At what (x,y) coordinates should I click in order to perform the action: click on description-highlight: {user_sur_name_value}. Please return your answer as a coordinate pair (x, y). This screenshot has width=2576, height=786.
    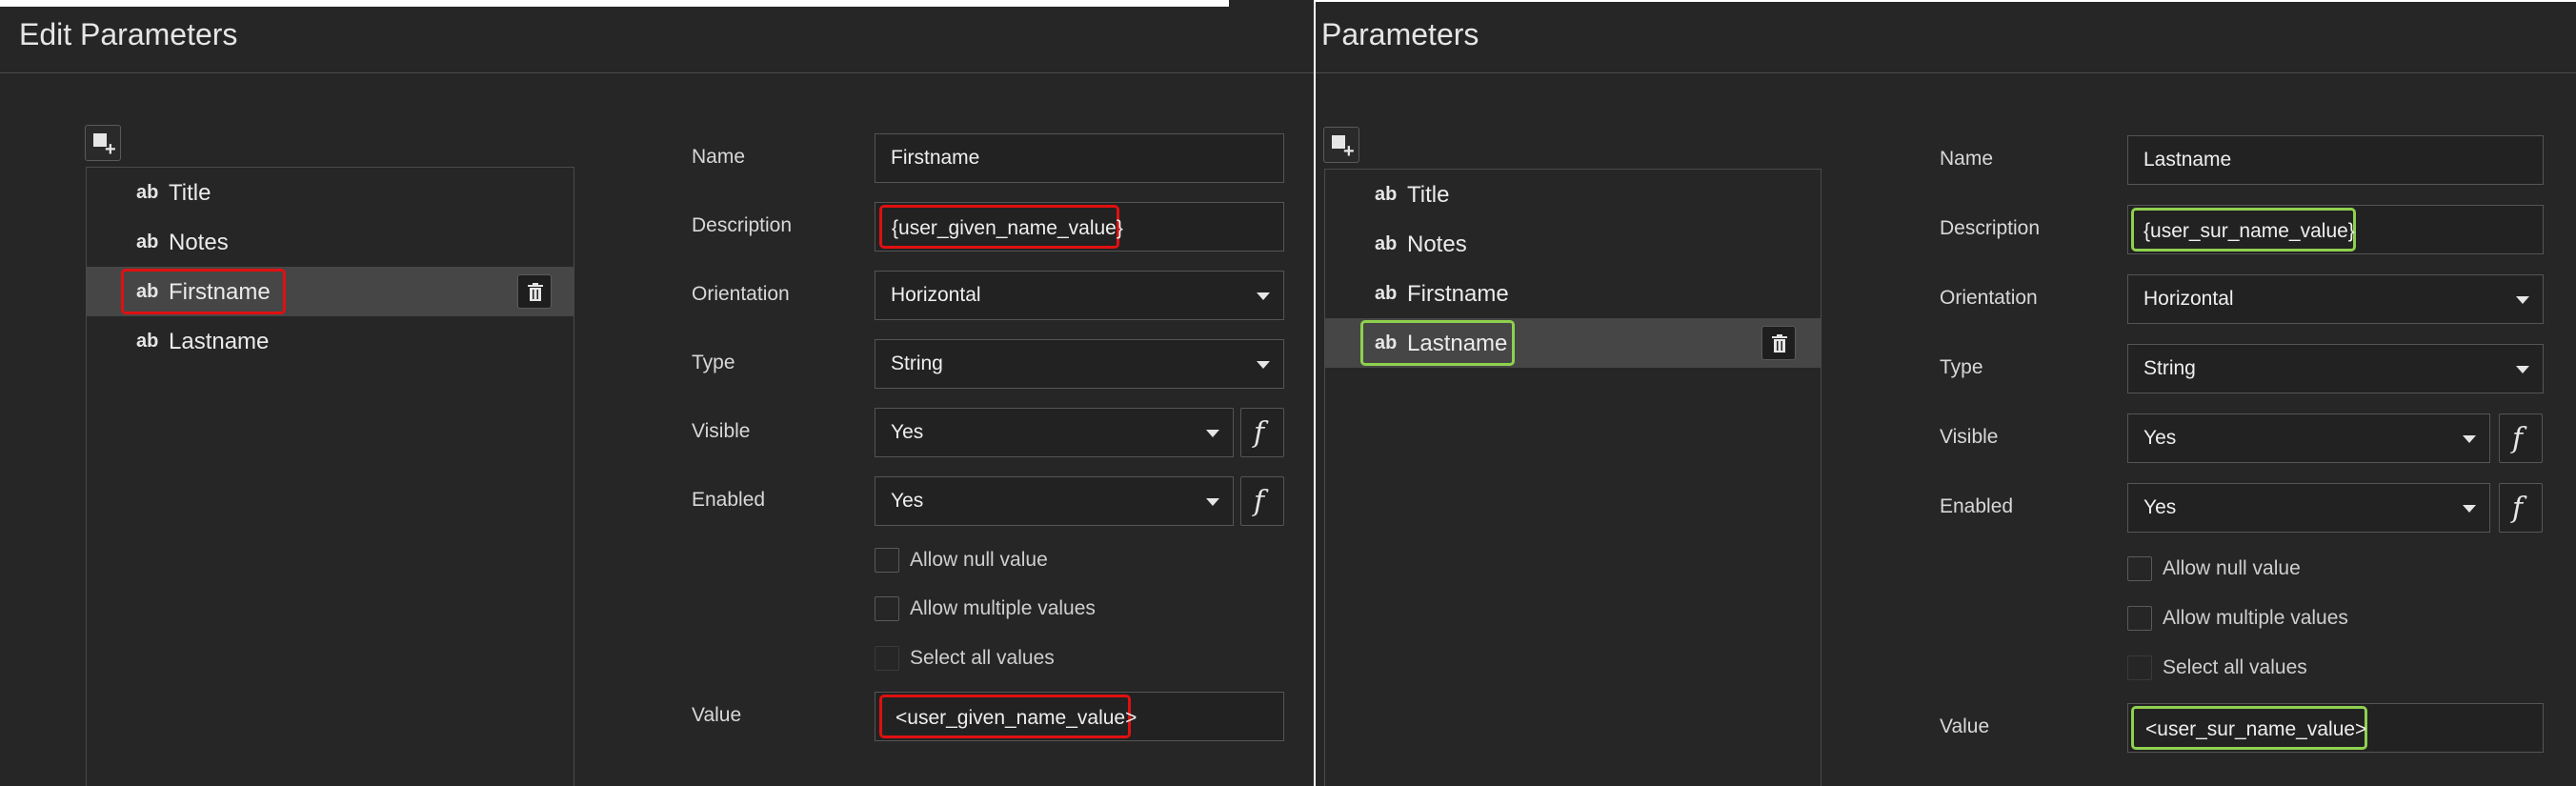
    Looking at the image, I should click on (2243, 230).